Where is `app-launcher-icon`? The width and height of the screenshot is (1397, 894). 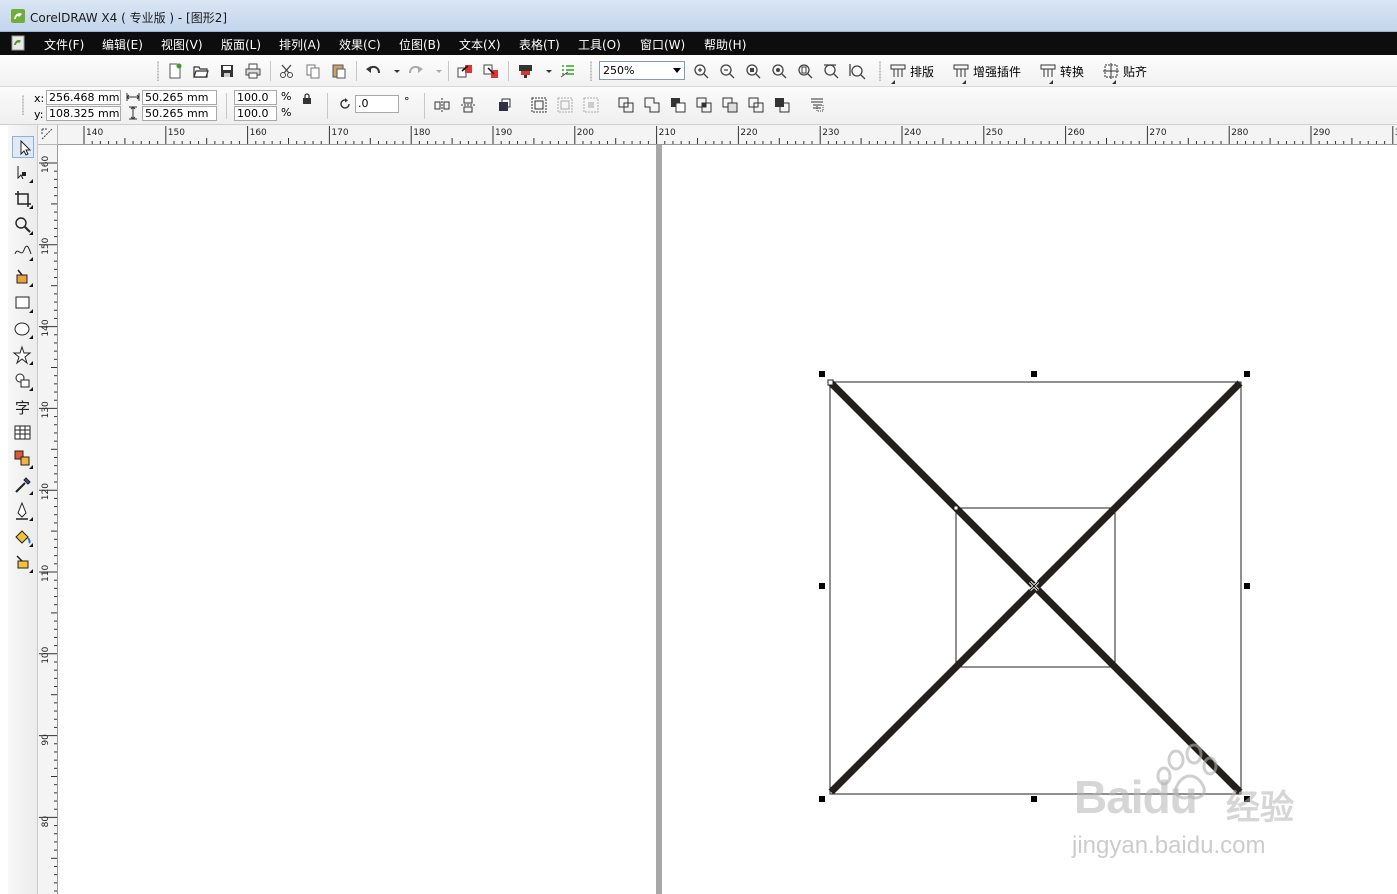 app-launcher-icon is located at coordinates (525, 71).